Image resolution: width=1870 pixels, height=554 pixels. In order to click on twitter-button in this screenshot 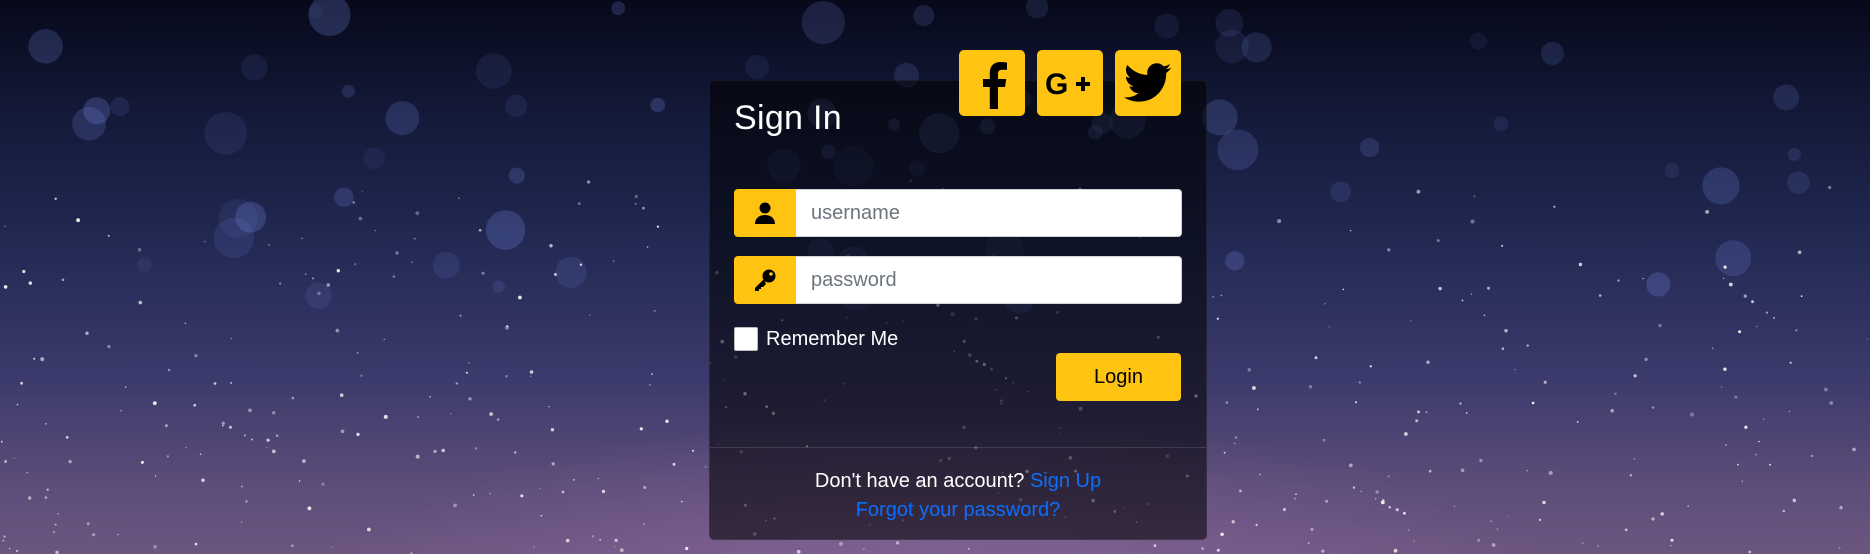, I will do `click(1148, 83)`.